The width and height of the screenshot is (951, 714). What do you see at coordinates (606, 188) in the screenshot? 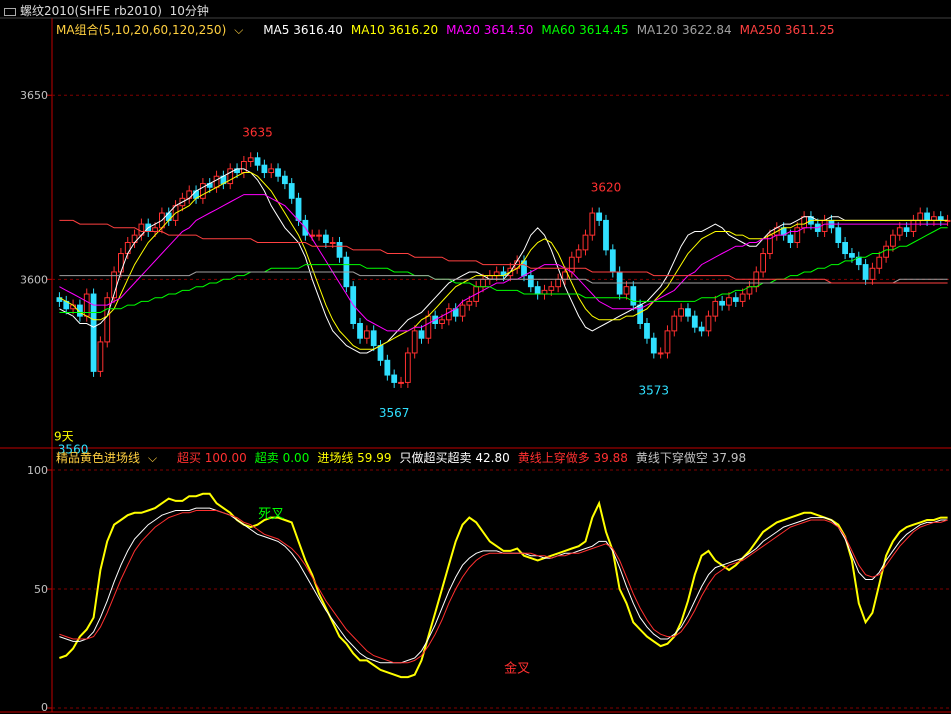
I see `price-label: 3620` at bounding box center [606, 188].